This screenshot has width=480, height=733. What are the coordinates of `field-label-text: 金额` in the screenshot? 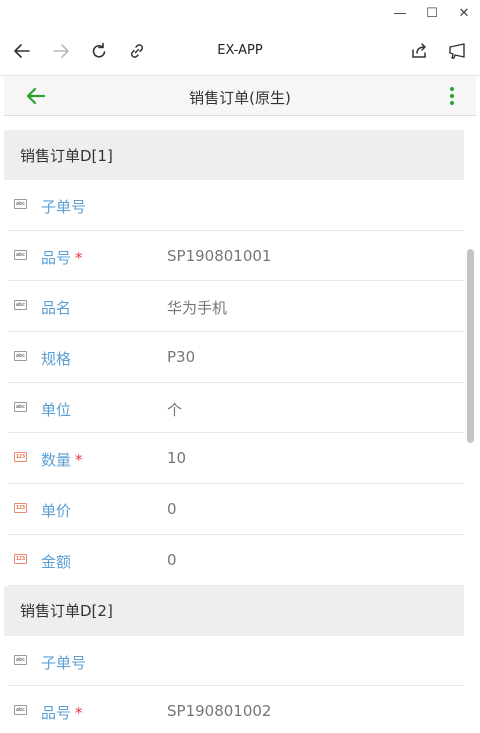 It's located at (56, 561).